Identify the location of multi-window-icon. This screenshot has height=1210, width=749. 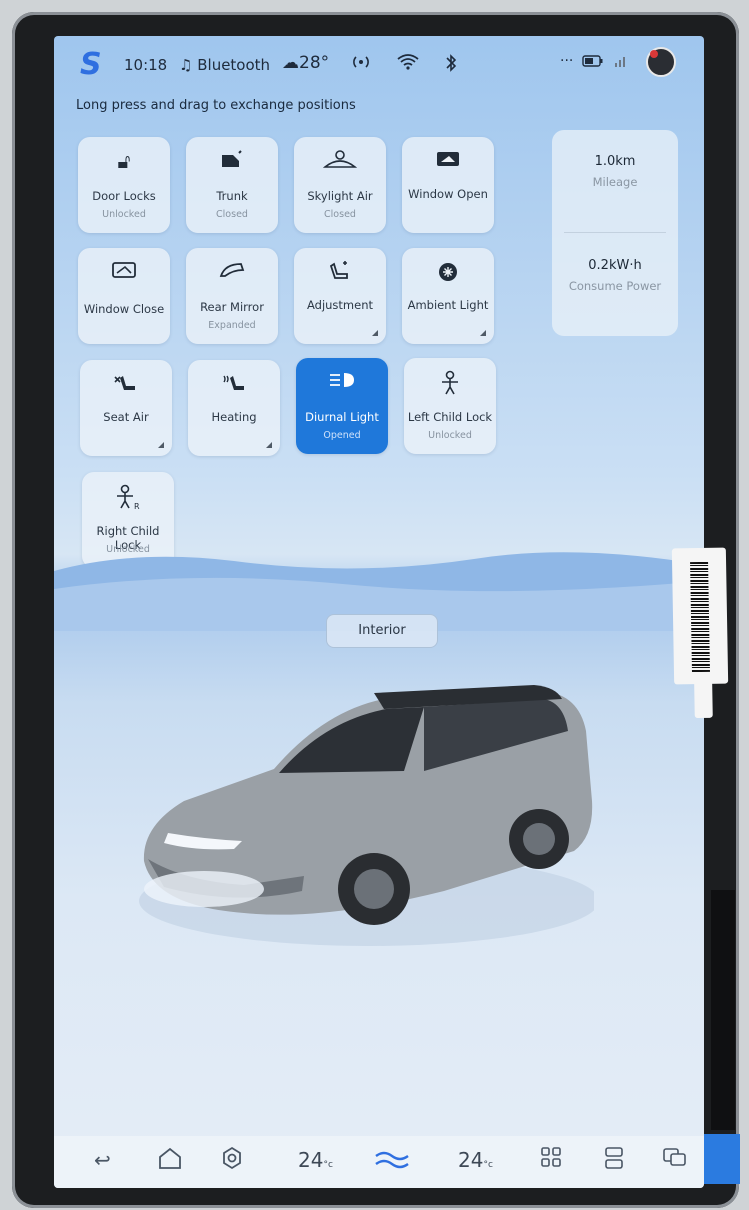
(675, 1160).